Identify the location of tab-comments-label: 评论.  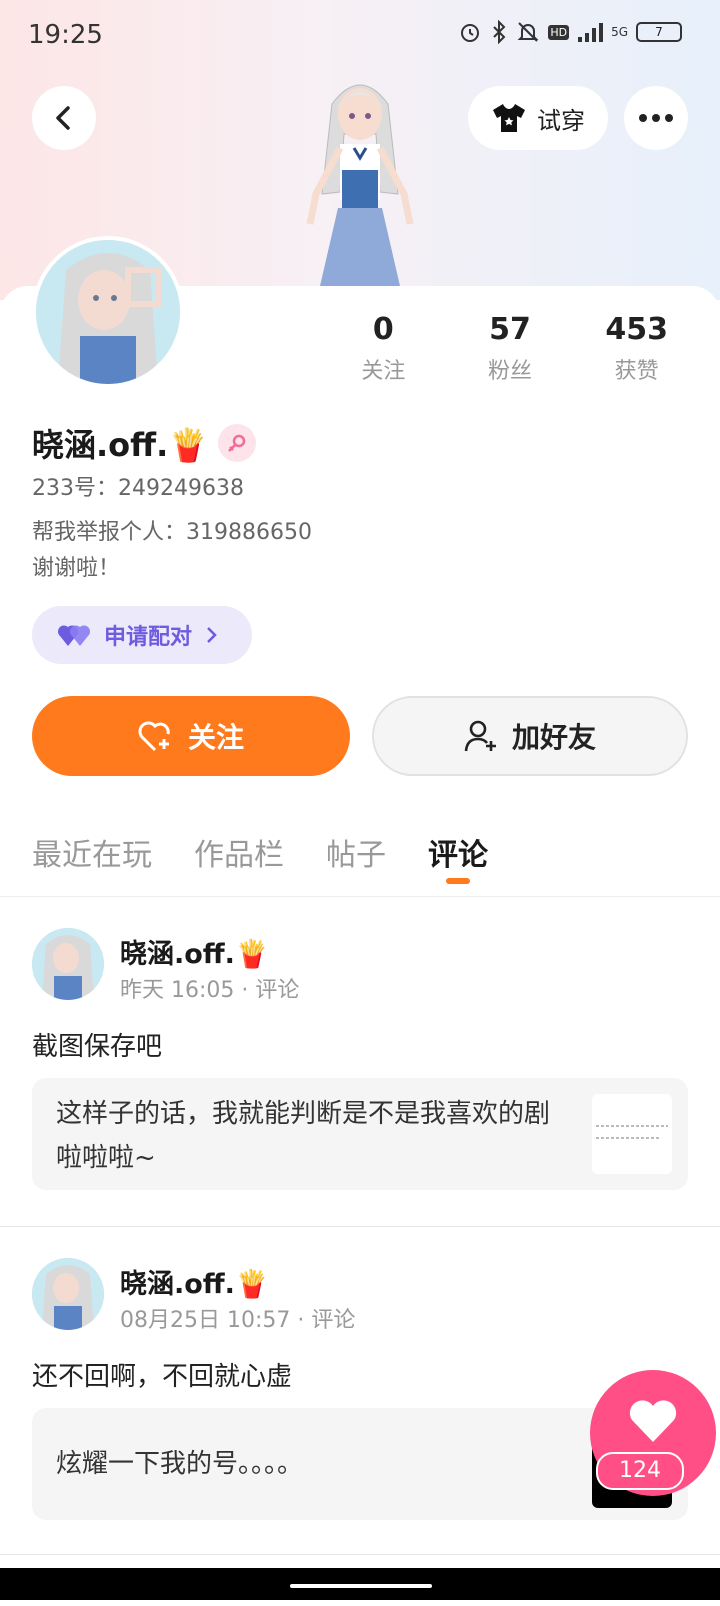
(458, 855).